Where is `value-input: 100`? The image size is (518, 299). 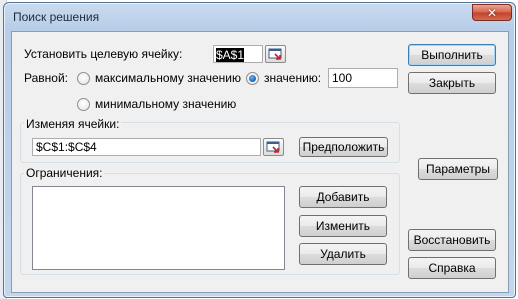
value-input: 100 is located at coordinates (363, 78).